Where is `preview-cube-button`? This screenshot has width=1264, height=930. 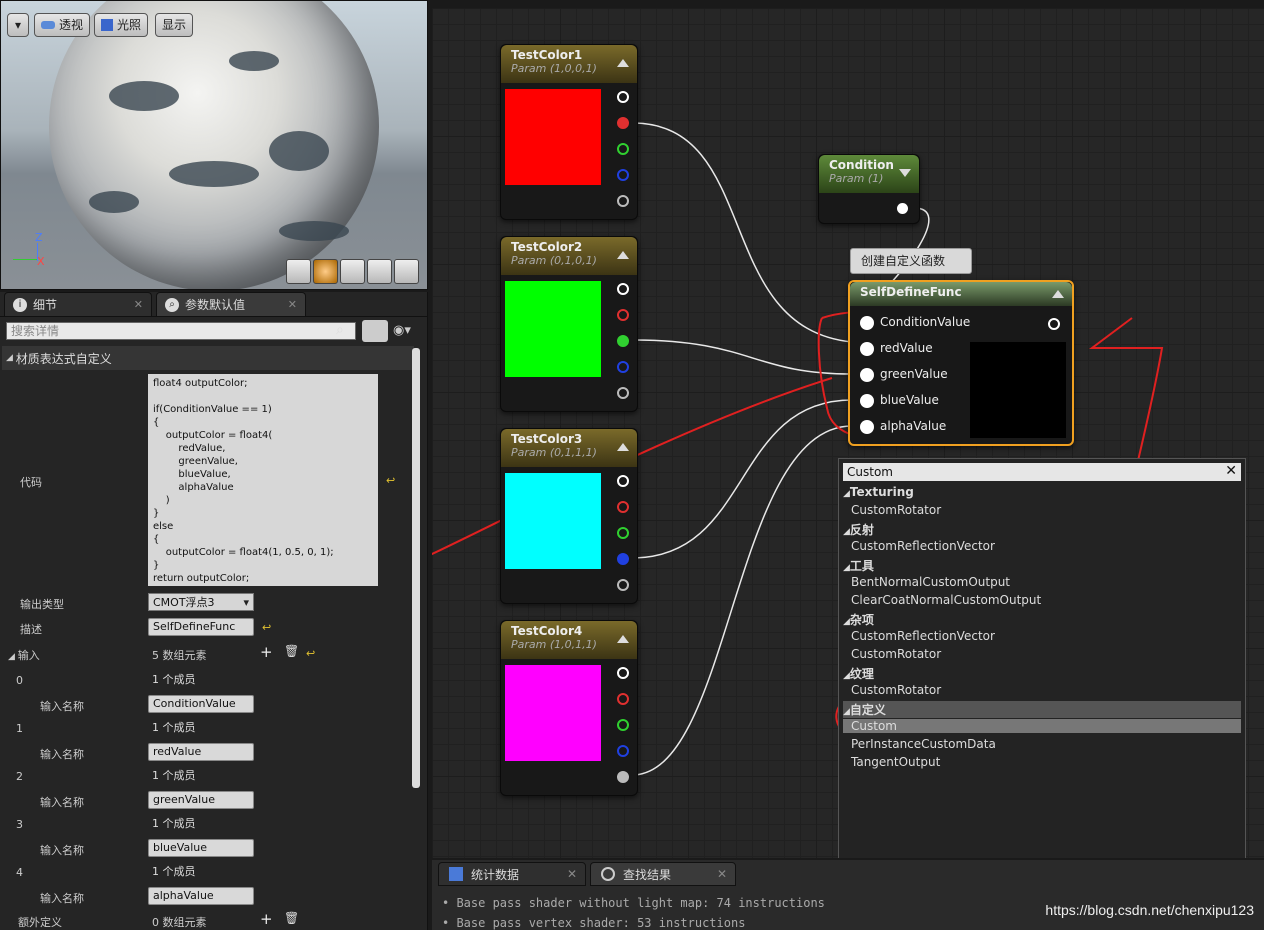 preview-cube-button is located at coordinates (379, 271).